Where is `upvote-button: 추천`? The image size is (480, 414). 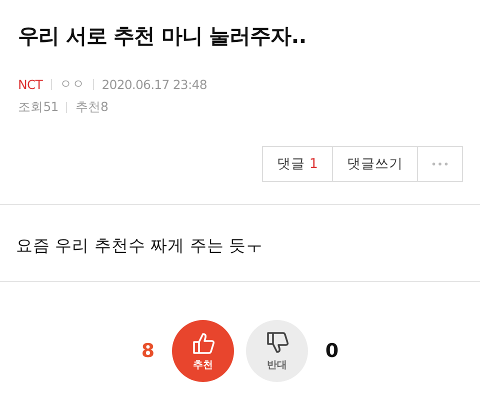 upvote-button: 추천 is located at coordinates (203, 351).